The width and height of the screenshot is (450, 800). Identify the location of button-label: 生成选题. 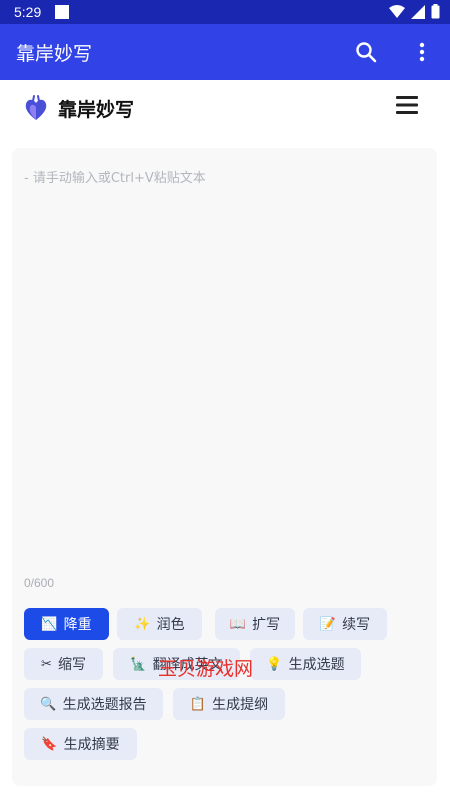
(316, 665).